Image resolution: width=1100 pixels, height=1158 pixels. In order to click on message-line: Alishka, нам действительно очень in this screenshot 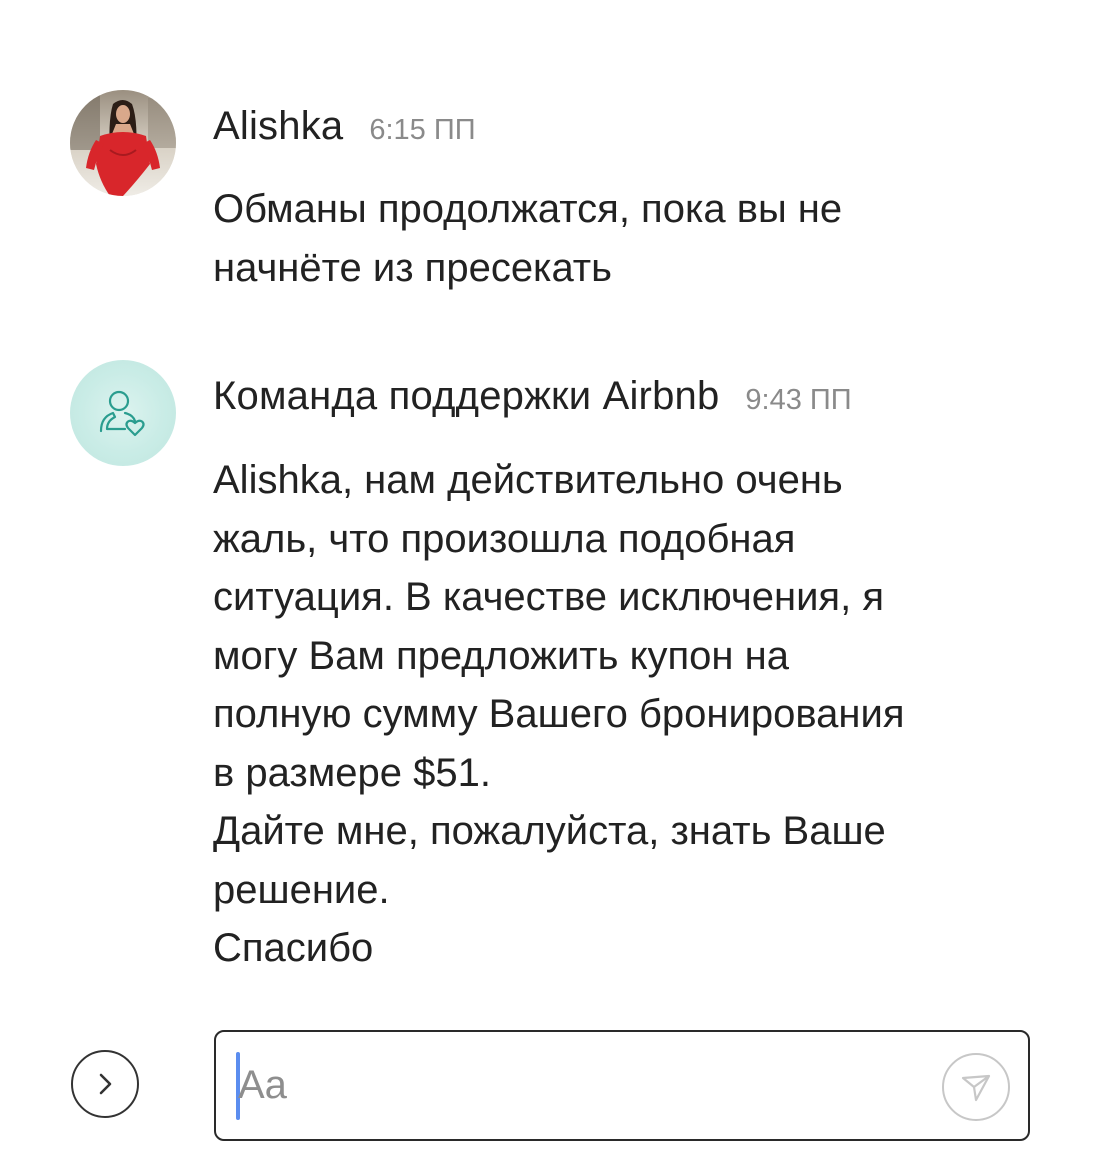, I will do `click(528, 480)`.